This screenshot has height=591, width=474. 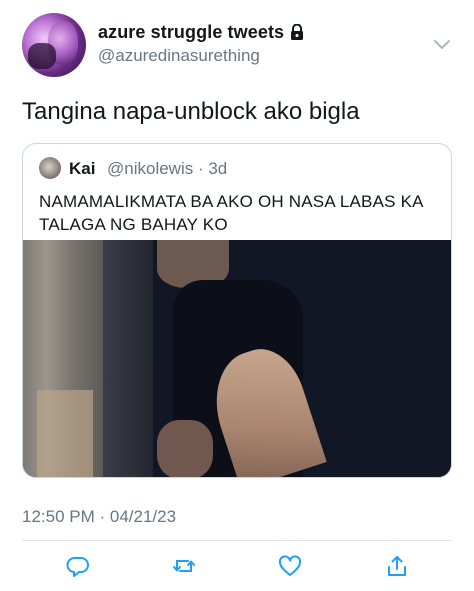 What do you see at coordinates (42, 56) in the screenshot?
I see `avatar-hand` at bounding box center [42, 56].